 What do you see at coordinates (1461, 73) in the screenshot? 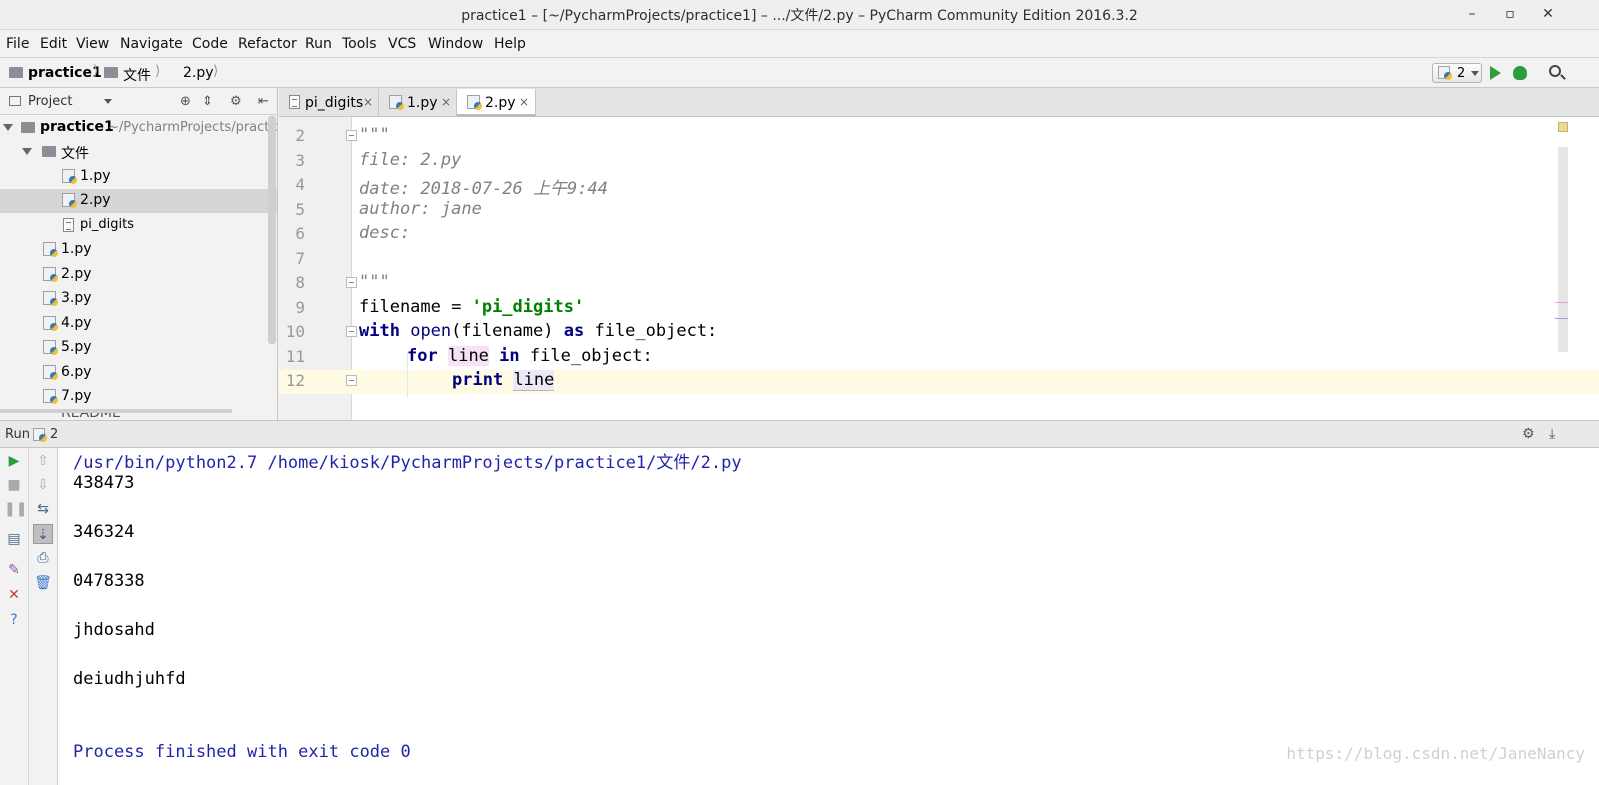
I see `run-configuration-label: 2` at bounding box center [1461, 73].